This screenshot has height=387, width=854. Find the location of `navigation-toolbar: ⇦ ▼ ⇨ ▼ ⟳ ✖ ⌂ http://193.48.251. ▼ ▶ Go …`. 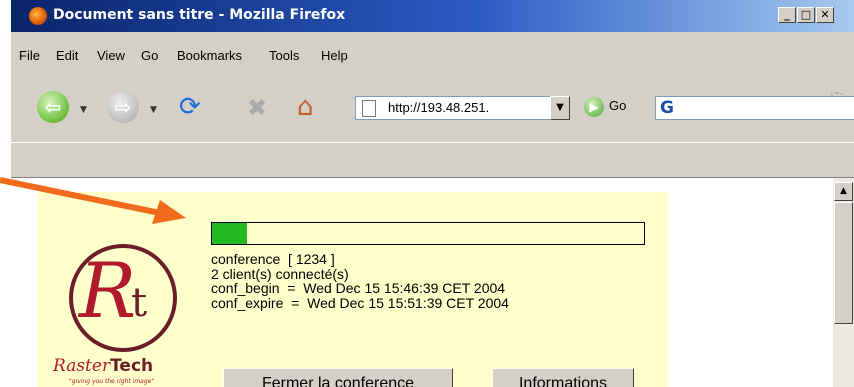

navigation-toolbar: ⇦ ▼ ⇨ ▼ ⟳ ✖ ⌂ http://193.48.251. ▼ ▶ Go … is located at coordinates (432, 112).